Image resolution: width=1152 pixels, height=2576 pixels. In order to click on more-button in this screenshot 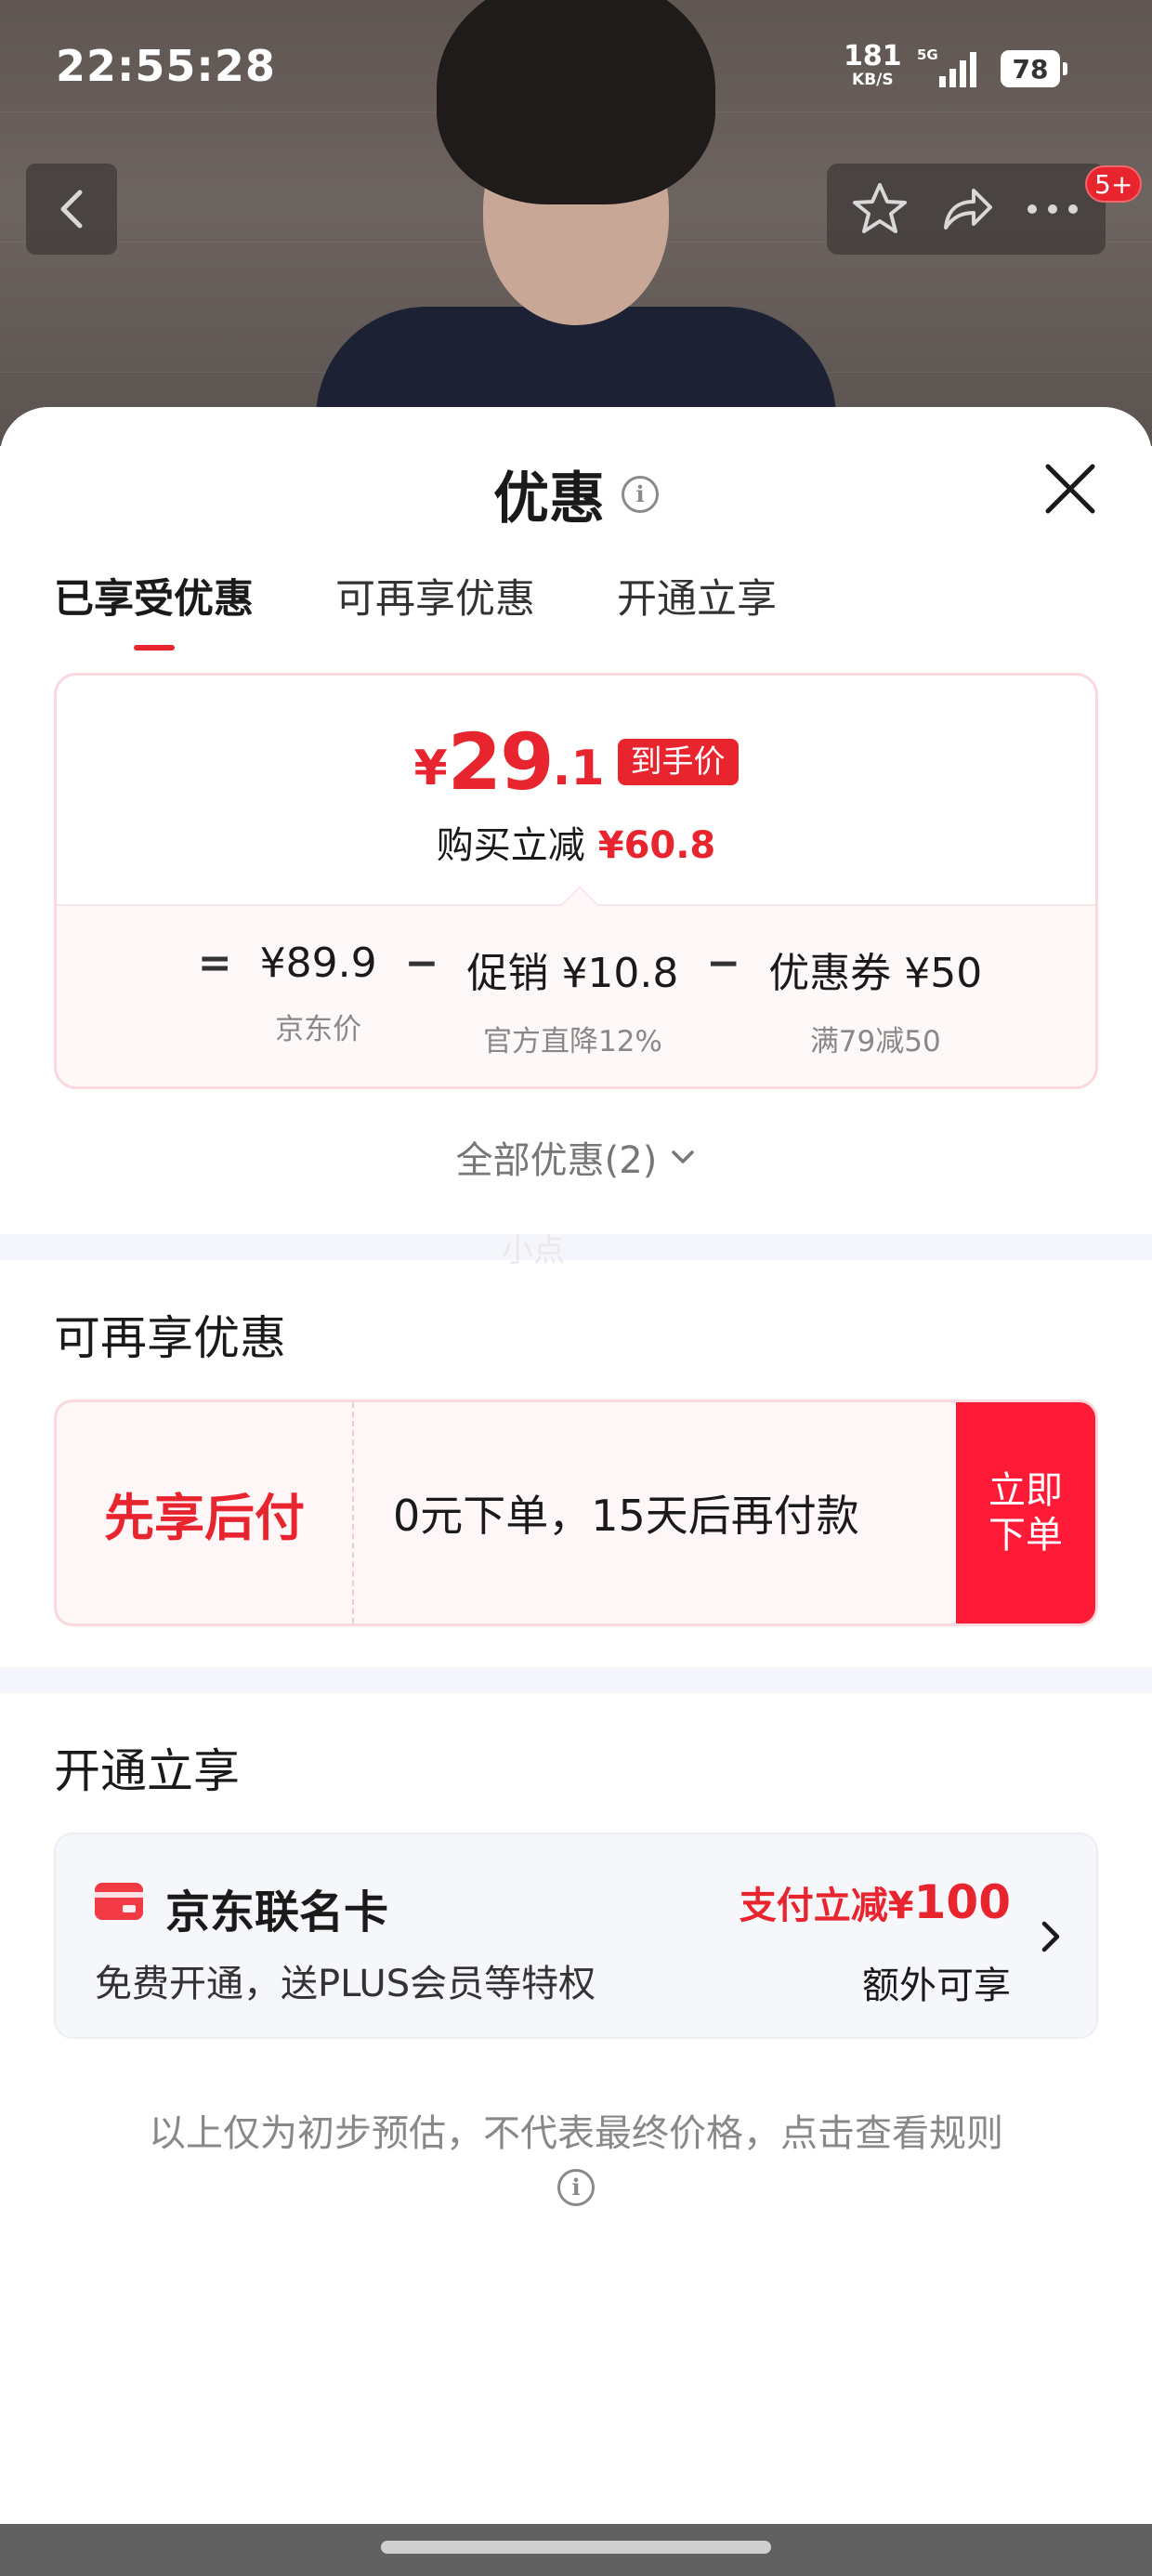, I will do `click(1052, 209)`.